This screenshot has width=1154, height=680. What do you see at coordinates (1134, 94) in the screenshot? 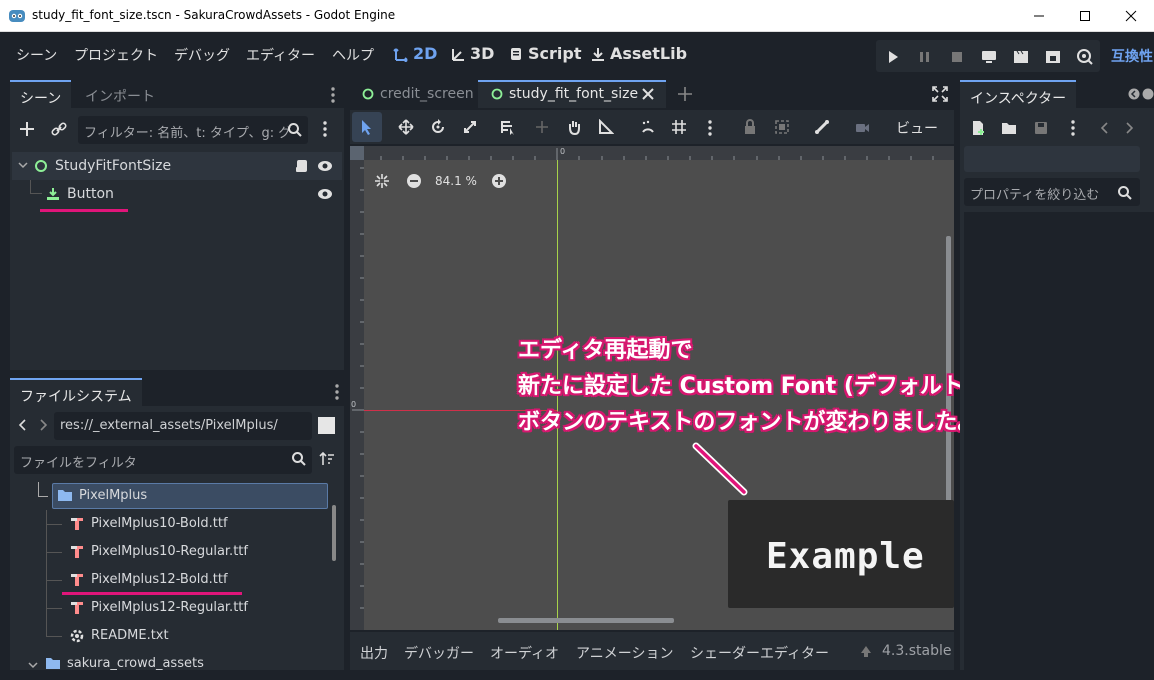
I see `dock-prev-icon` at bounding box center [1134, 94].